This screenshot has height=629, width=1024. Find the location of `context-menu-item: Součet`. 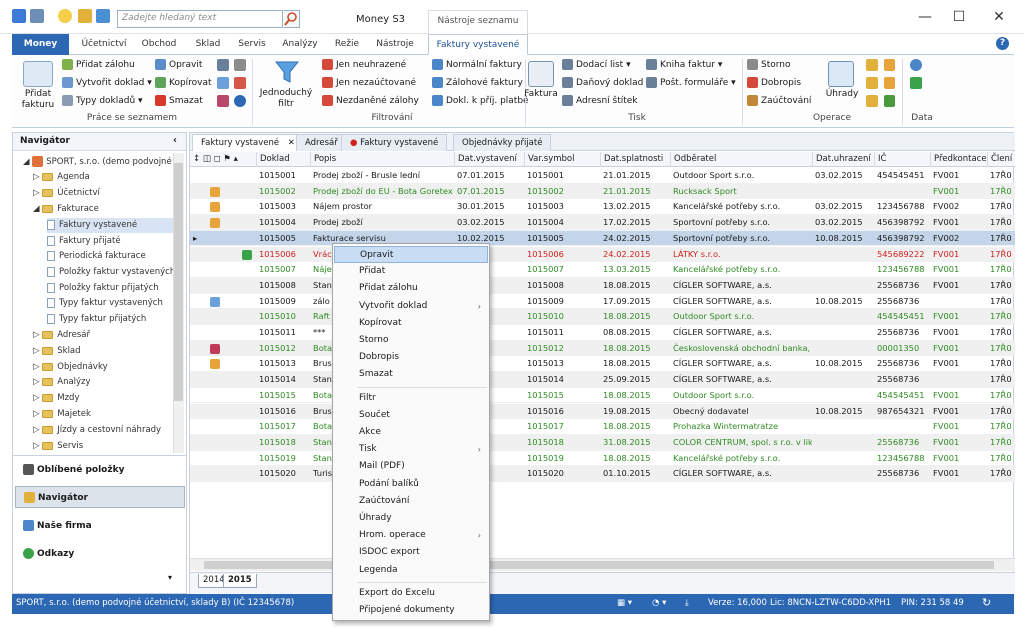

context-menu-item: Součet is located at coordinates (411, 415).